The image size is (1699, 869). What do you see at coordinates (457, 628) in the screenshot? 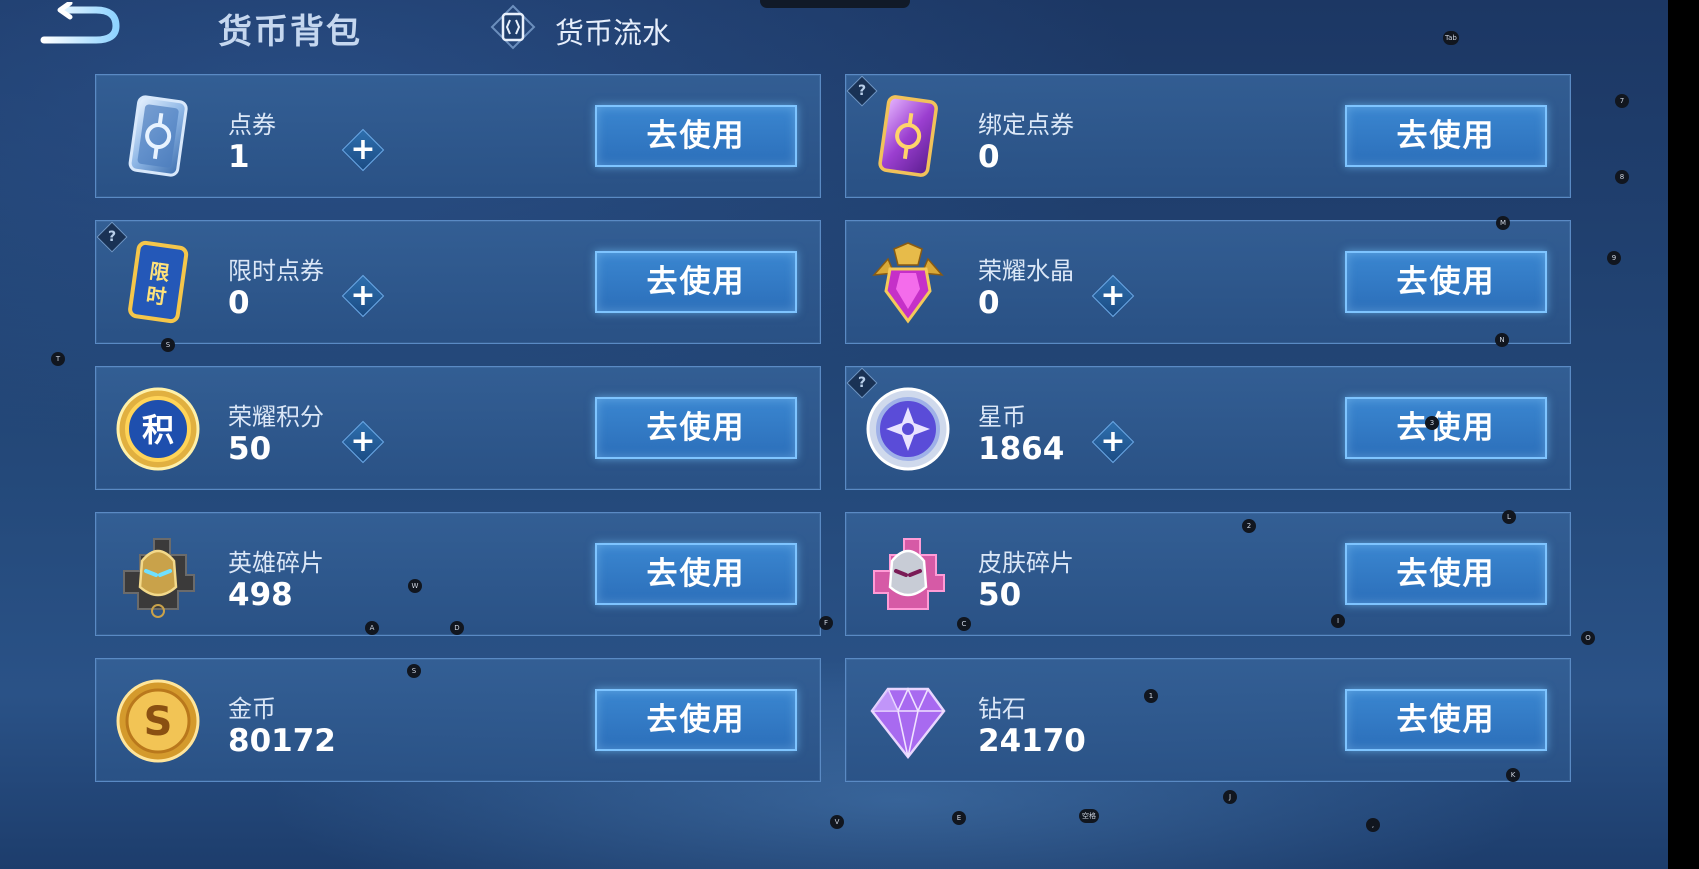
I see `key-hint-marker: D` at bounding box center [457, 628].